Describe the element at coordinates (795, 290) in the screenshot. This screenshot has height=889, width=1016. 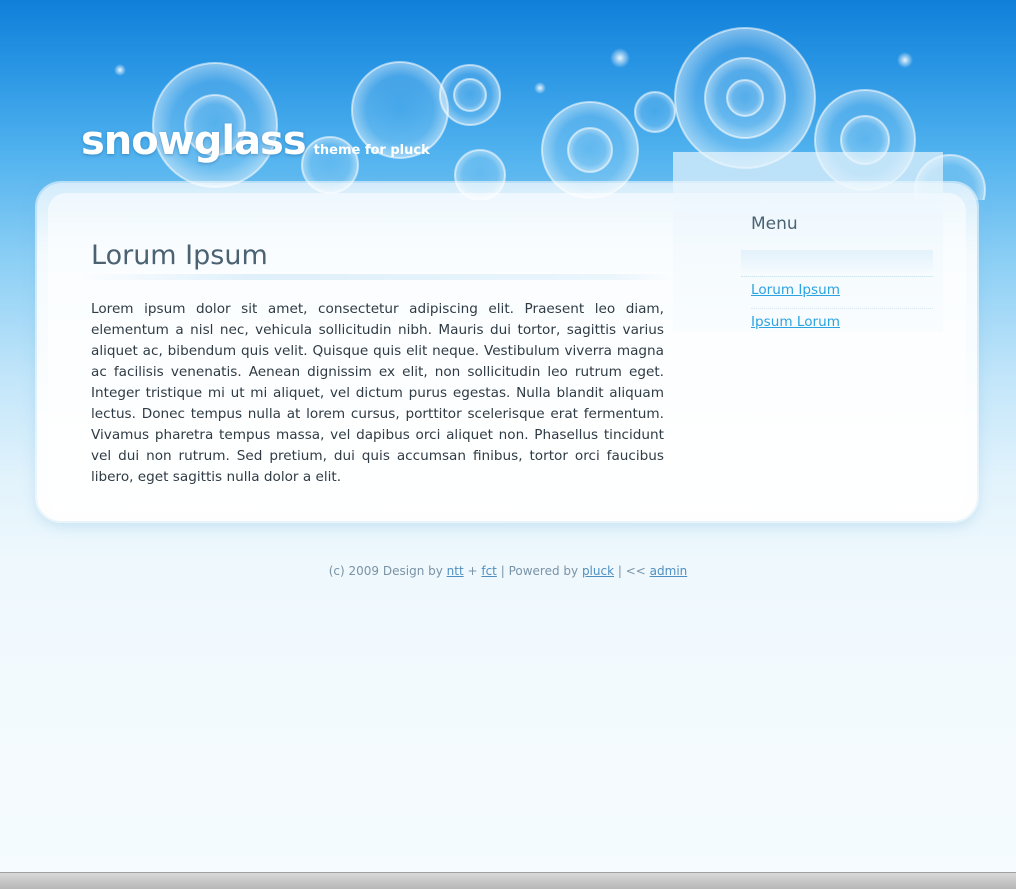
I see `menu-link-lorum-ipsum: Lorum Ipsum` at that location.